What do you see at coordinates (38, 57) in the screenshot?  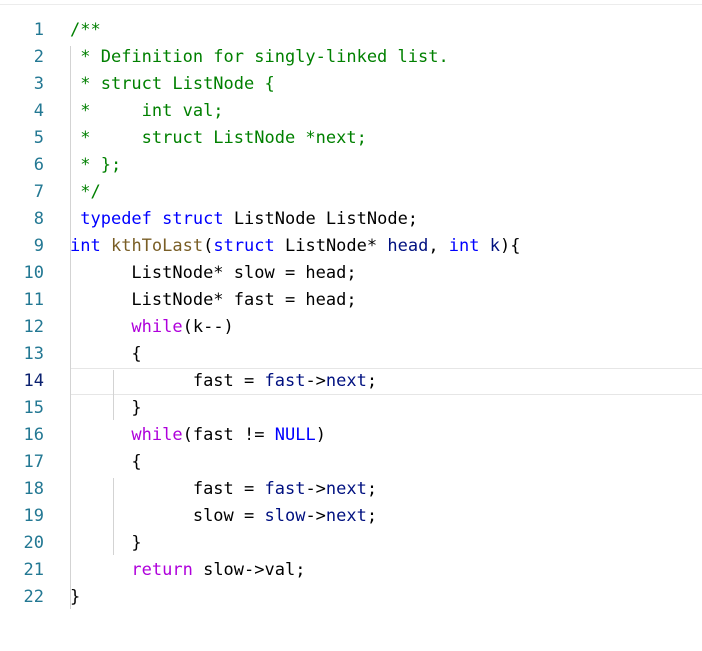 I see `line-number: 2` at bounding box center [38, 57].